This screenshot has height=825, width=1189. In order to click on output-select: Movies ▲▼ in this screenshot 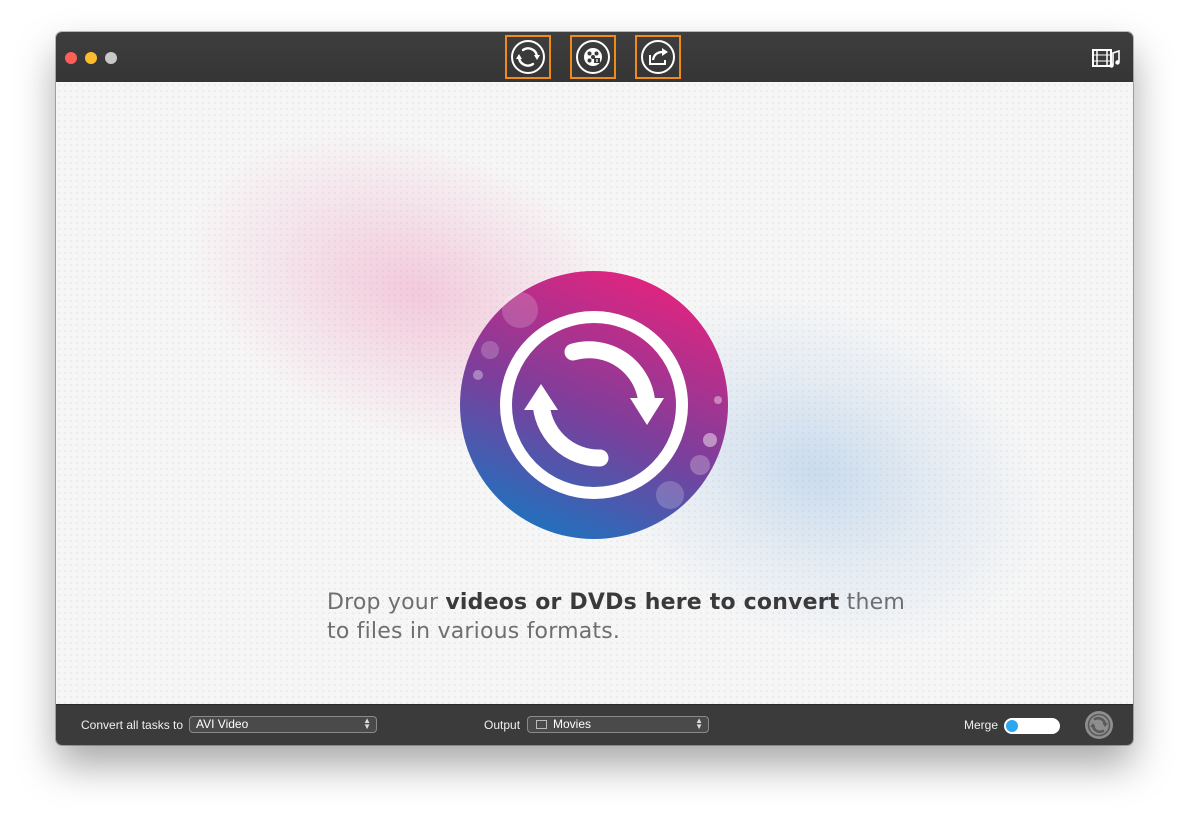, I will do `click(618, 724)`.